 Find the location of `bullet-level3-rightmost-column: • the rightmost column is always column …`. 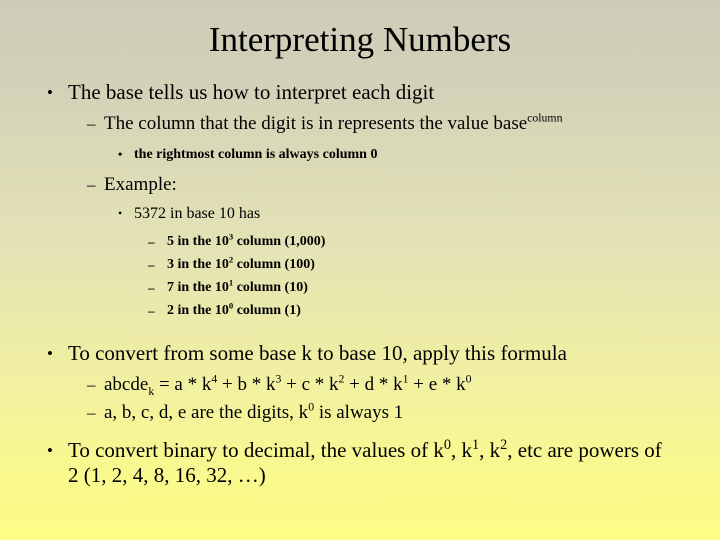

bullet-level3-rightmost-column: • the rightmost column is always column … is located at coordinates (389, 154).